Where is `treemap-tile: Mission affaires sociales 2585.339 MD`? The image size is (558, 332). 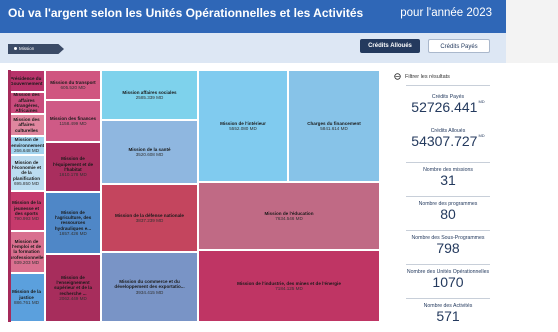 treemap-tile: Mission affaires sociales 2585.339 MD is located at coordinates (149, 95).